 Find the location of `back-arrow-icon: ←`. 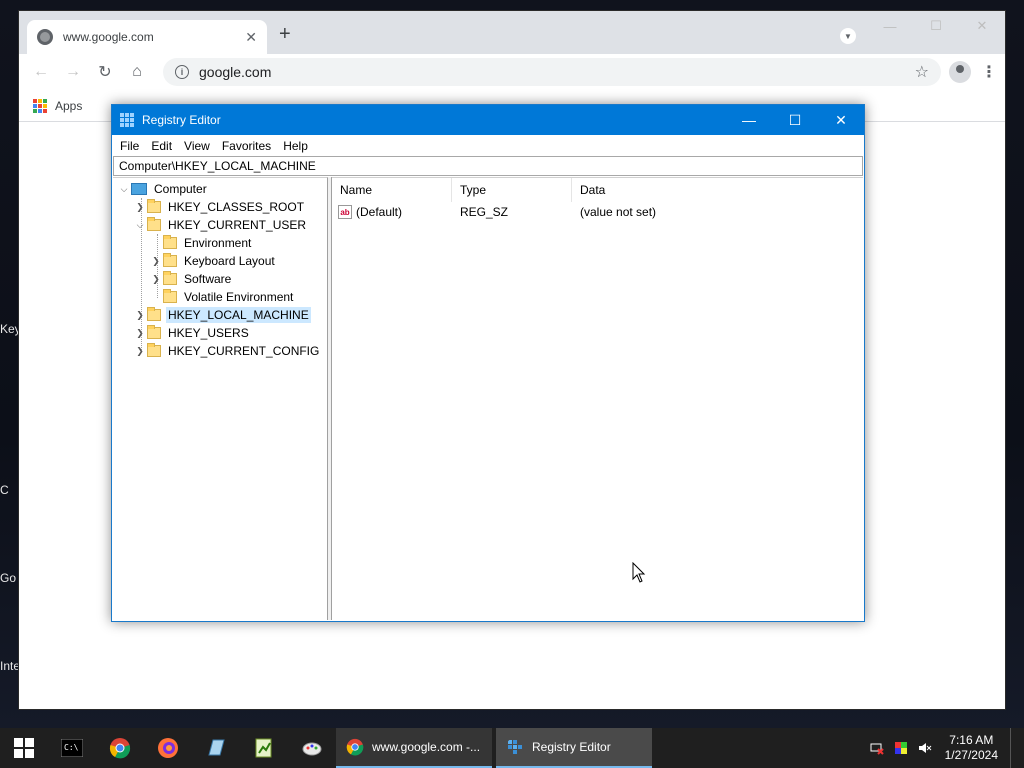

back-arrow-icon: ← is located at coordinates (41, 72).